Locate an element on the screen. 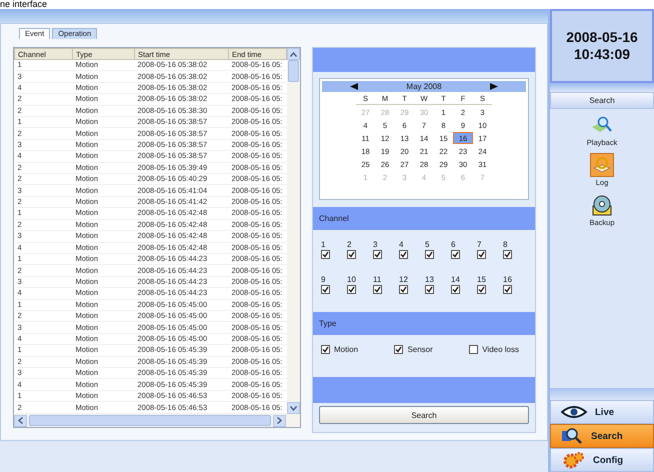  checkbox-label: Video loss is located at coordinates (500, 349).